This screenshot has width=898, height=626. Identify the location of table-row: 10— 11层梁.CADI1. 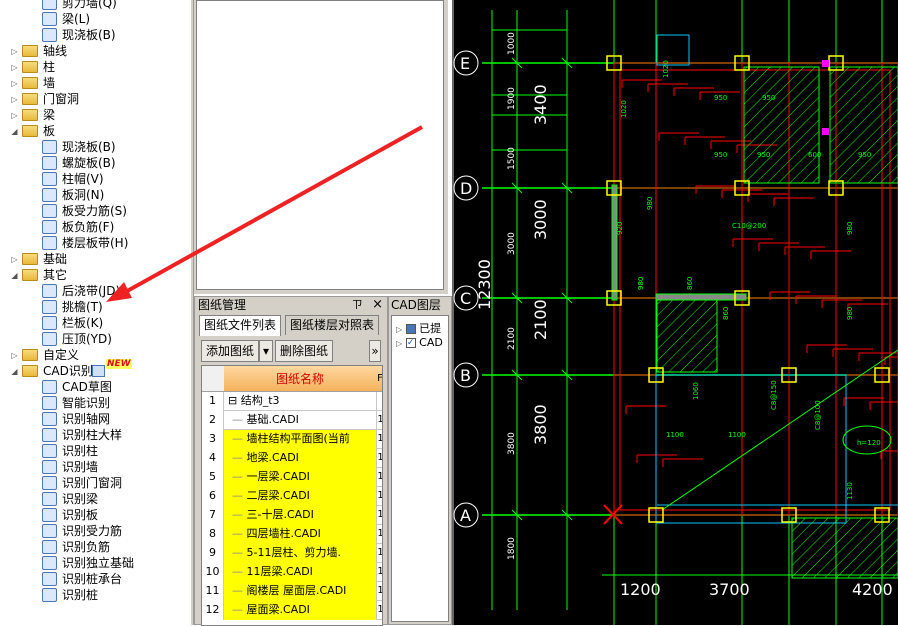
(292, 572).